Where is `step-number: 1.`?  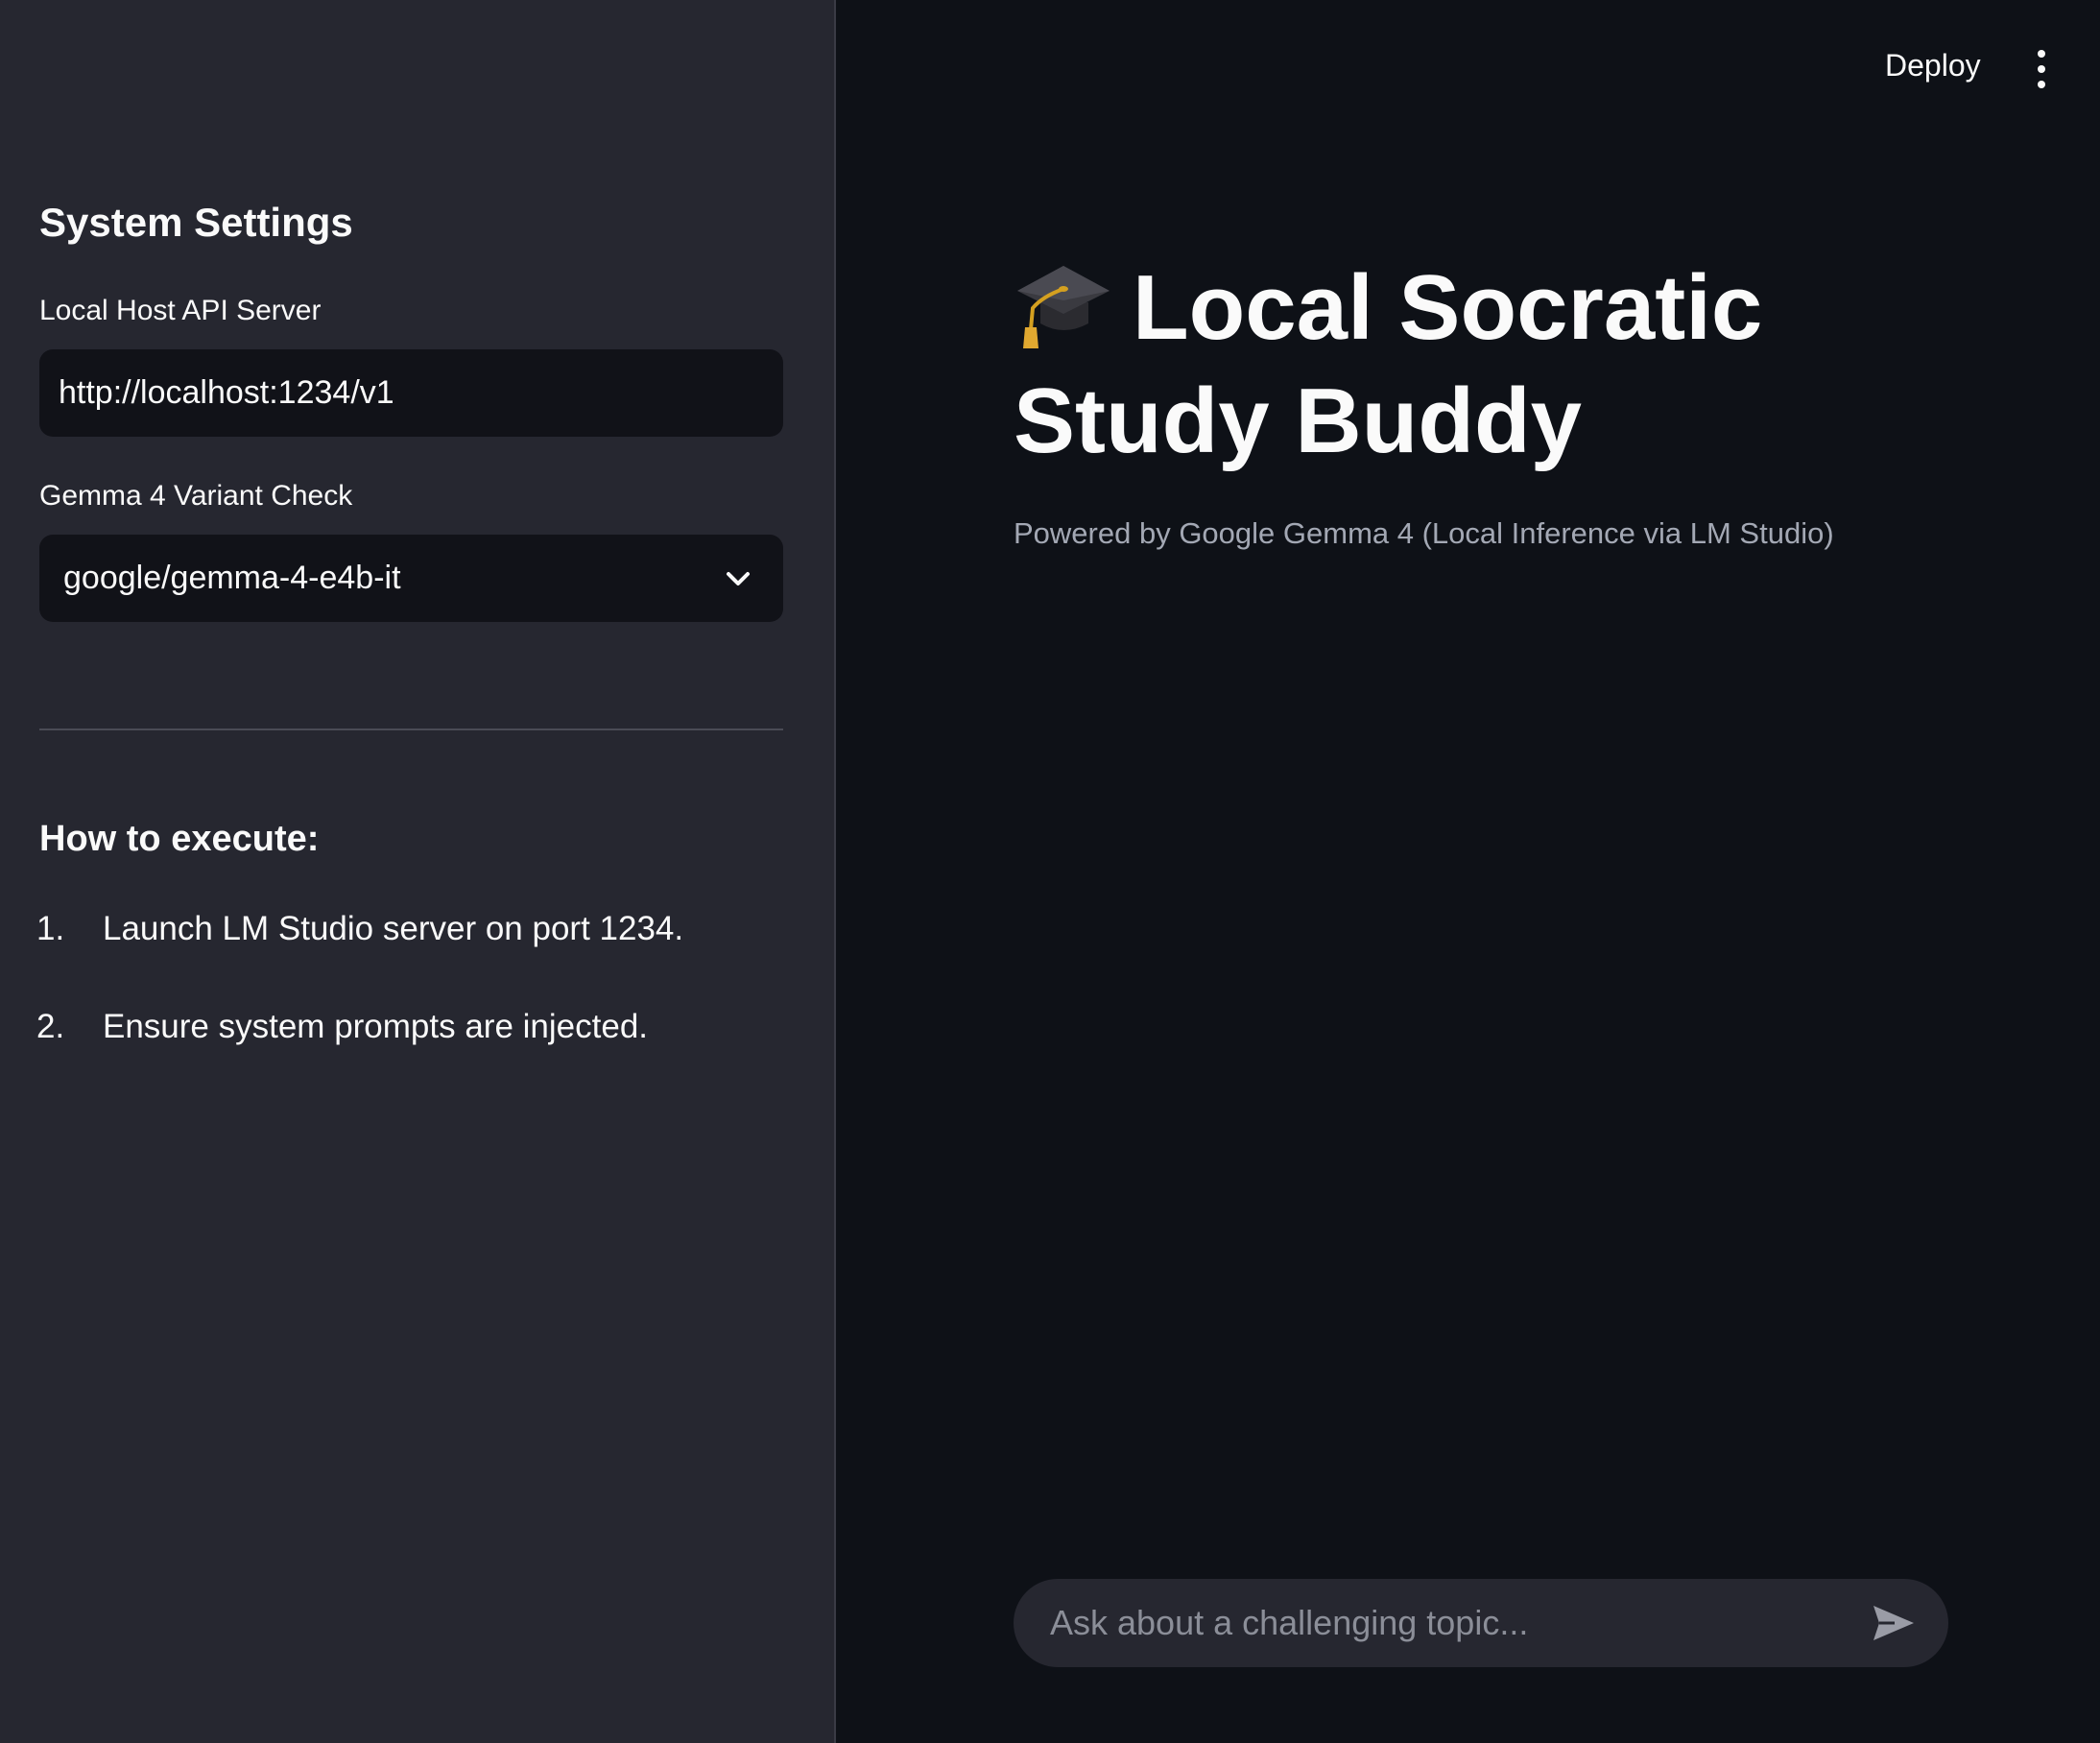
step-number: 1. is located at coordinates (50, 928).